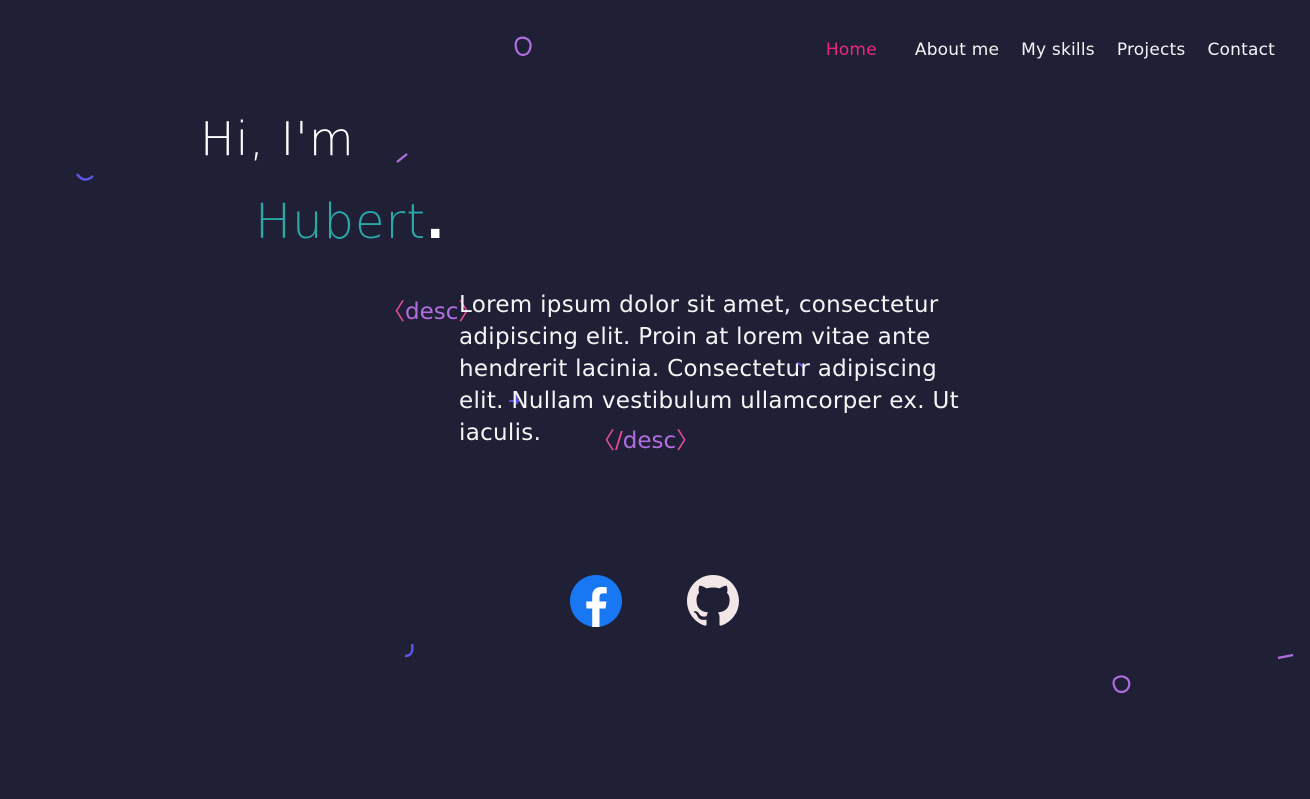  I want to click on social-links, so click(654, 601).